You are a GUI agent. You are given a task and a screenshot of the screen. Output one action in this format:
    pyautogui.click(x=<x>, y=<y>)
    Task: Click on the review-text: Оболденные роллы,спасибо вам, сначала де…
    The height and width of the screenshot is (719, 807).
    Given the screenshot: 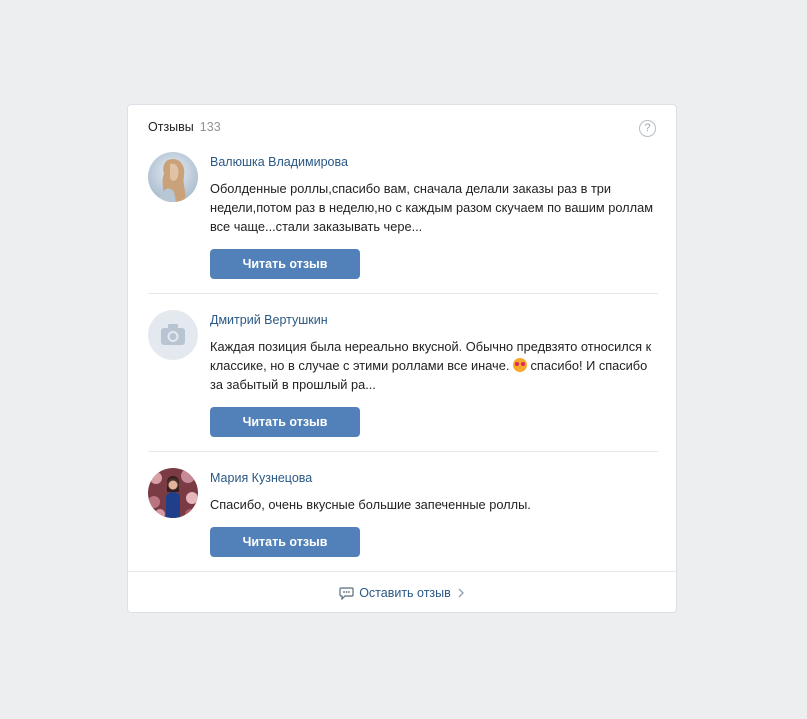 What is the action you would take?
    pyautogui.click(x=432, y=207)
    